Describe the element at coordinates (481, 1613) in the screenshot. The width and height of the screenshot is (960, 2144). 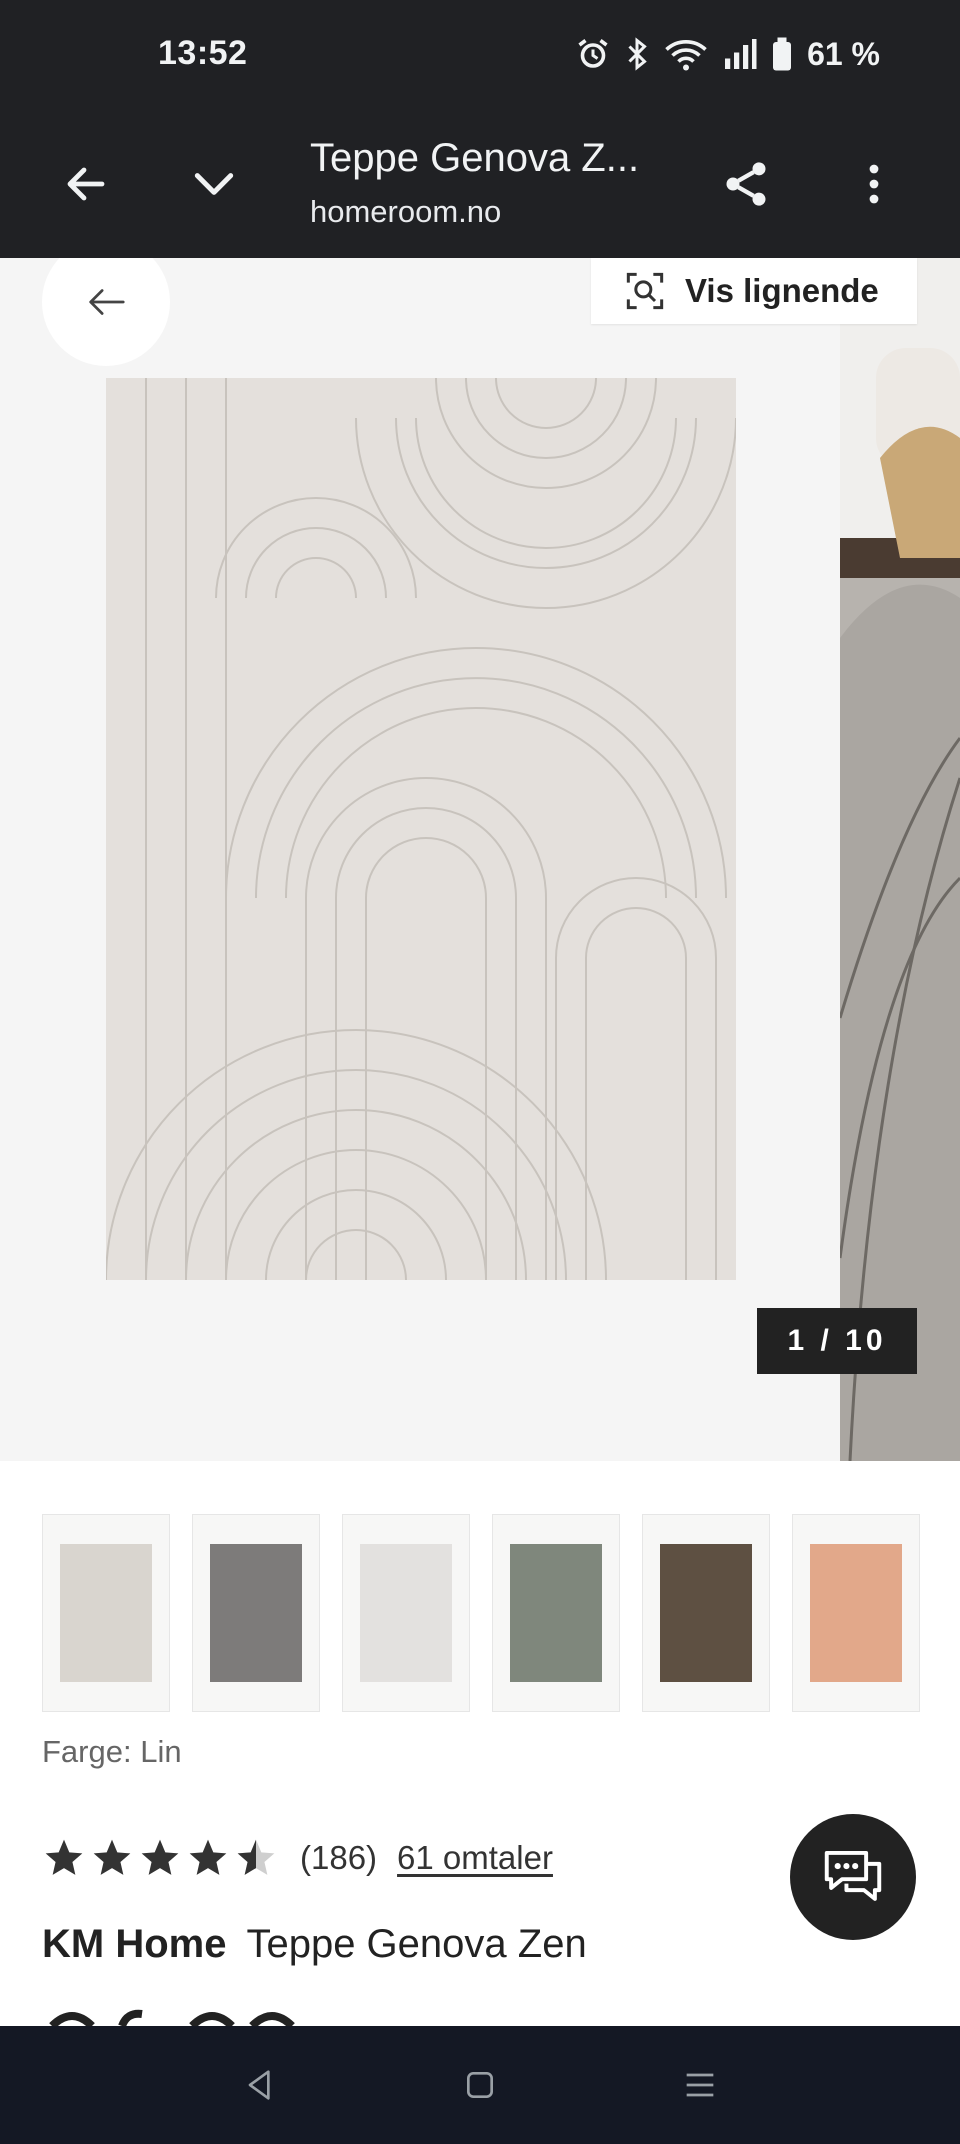
I see `color-swatches` at that location.